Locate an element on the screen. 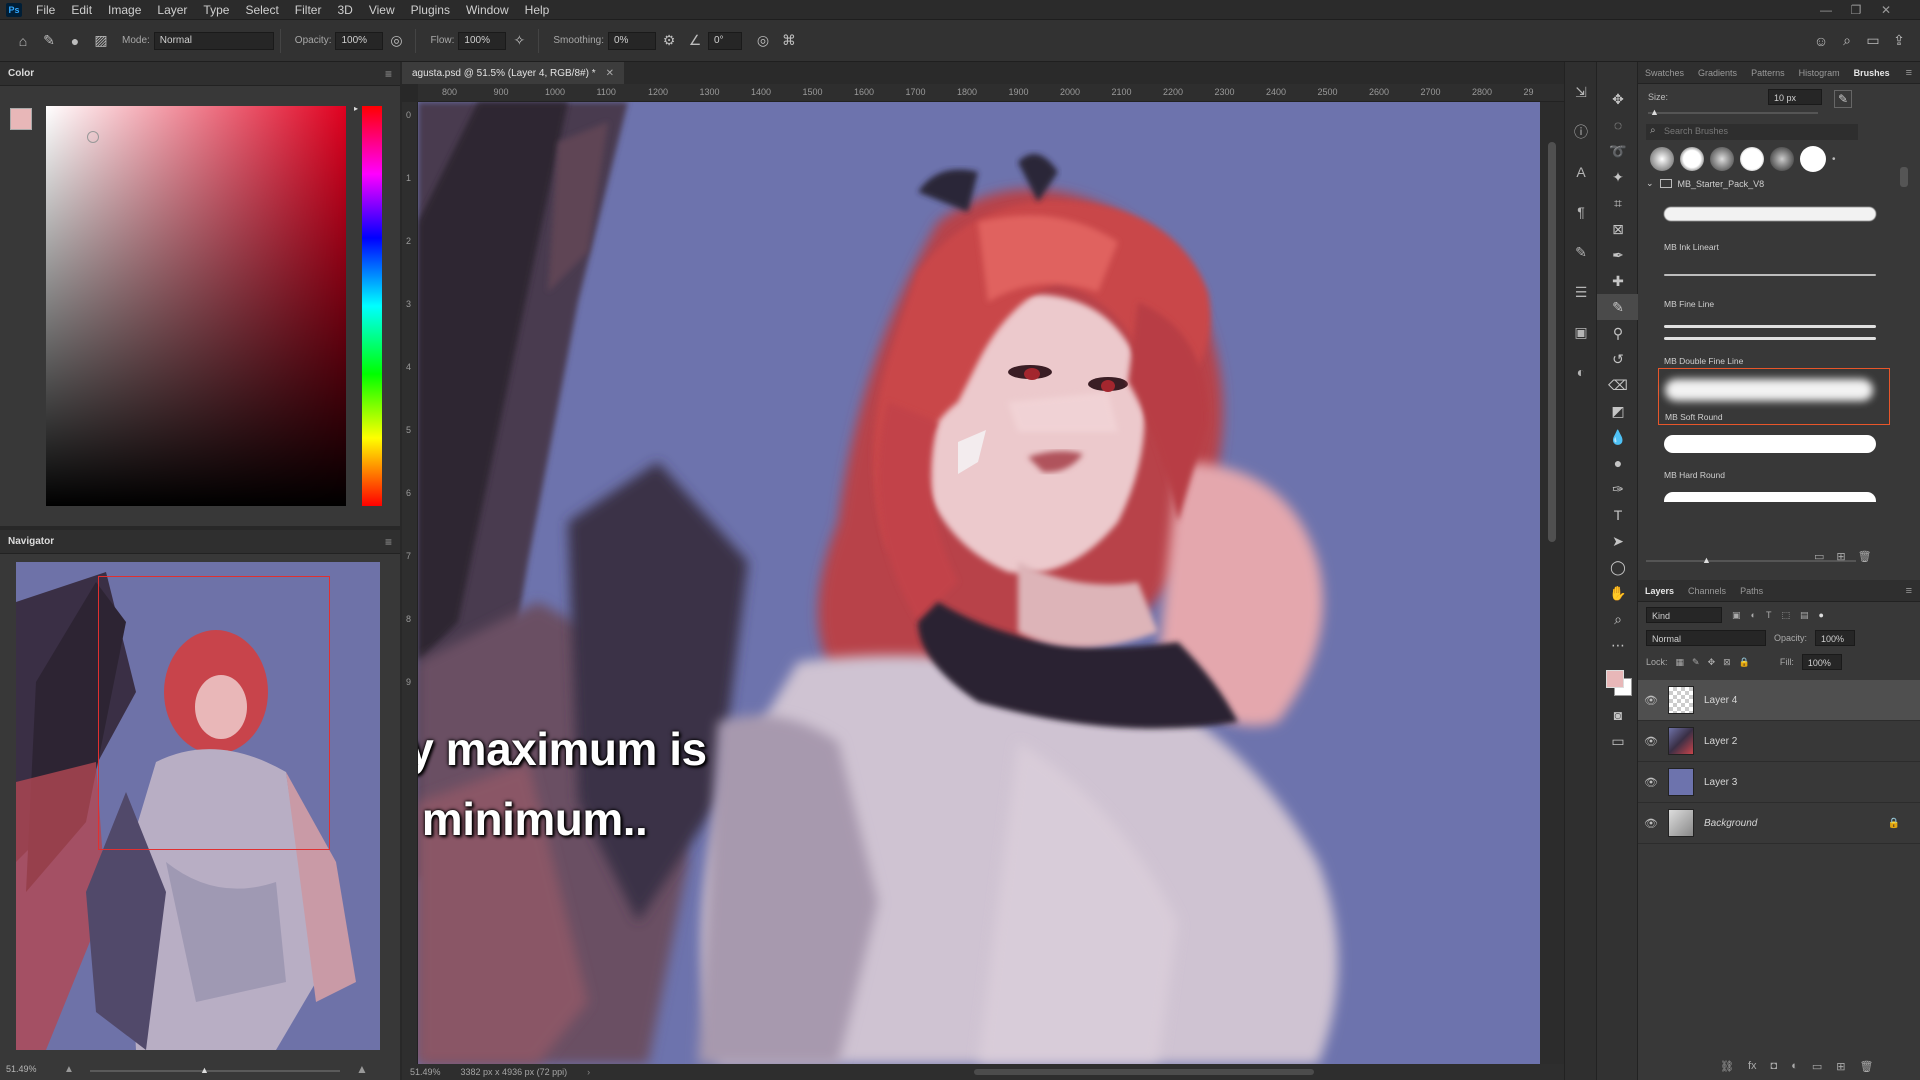 The height and width of the screenshot is (1080, 1920). menu-filter: Filter is located at coordinates (308, 10).